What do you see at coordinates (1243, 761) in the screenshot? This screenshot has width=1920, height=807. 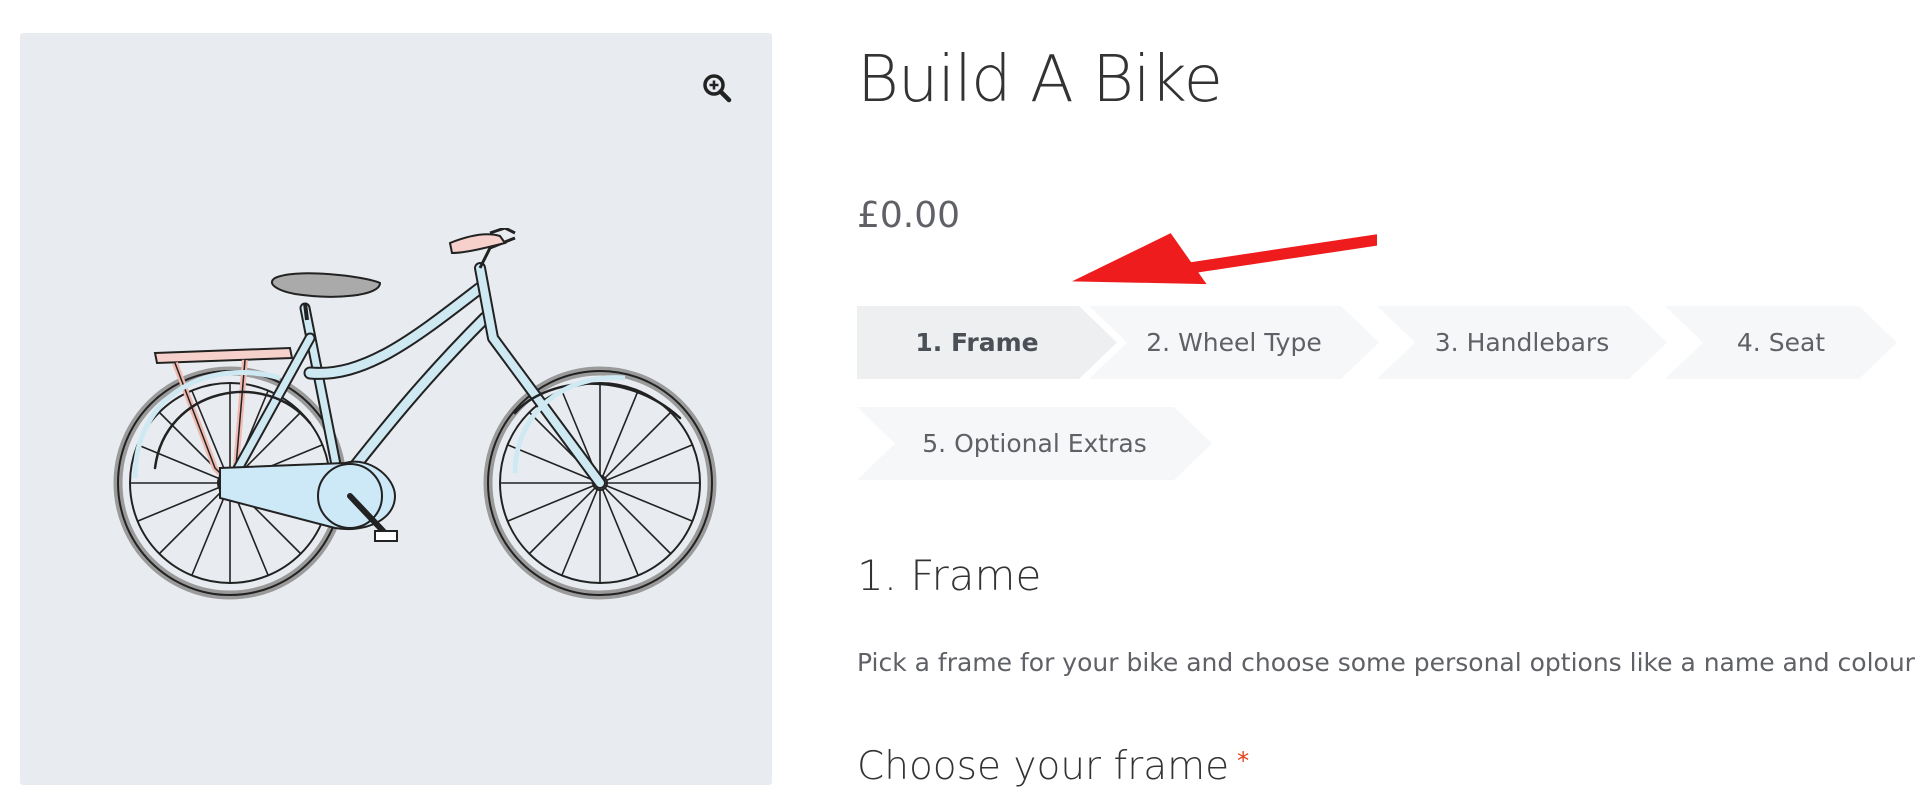 I see `required-indicator: *` at bounding box center [1243, 761].